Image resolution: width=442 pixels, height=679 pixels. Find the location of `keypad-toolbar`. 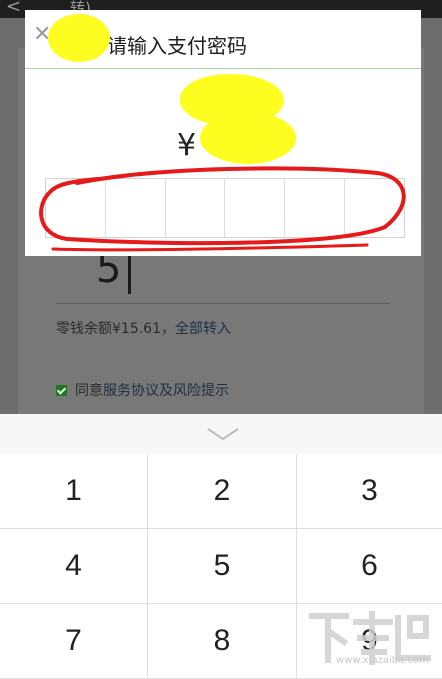

keypad-toolbar is located at coordinates (221, 434).